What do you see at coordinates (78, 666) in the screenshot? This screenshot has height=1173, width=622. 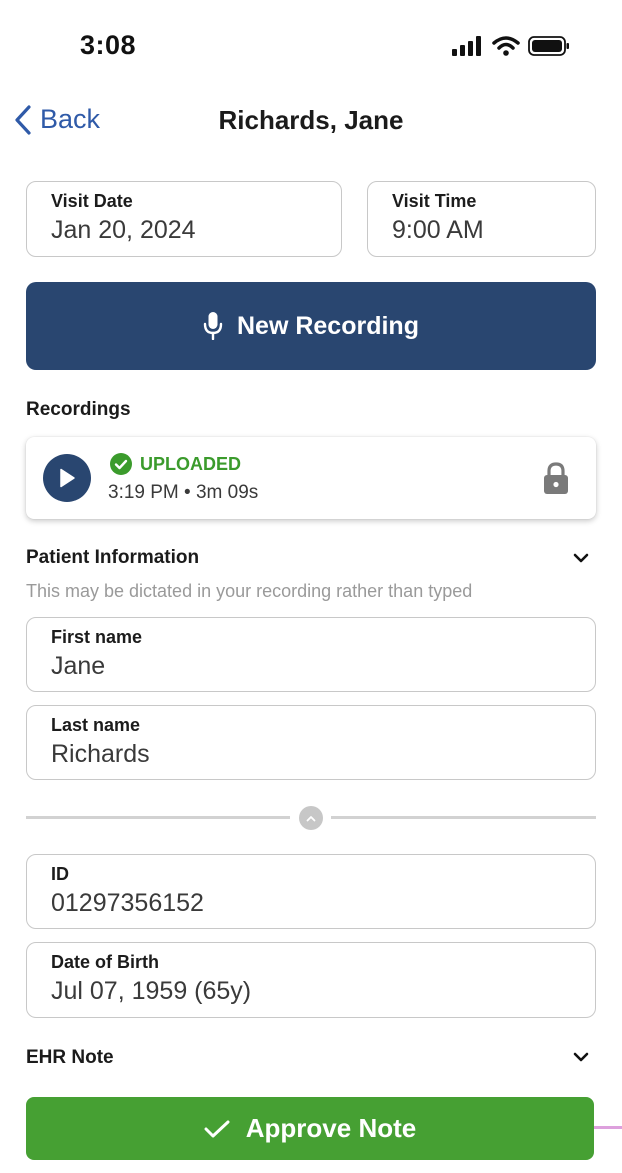 I see `first-name-value: Jane` at bounding box center [78, 666].